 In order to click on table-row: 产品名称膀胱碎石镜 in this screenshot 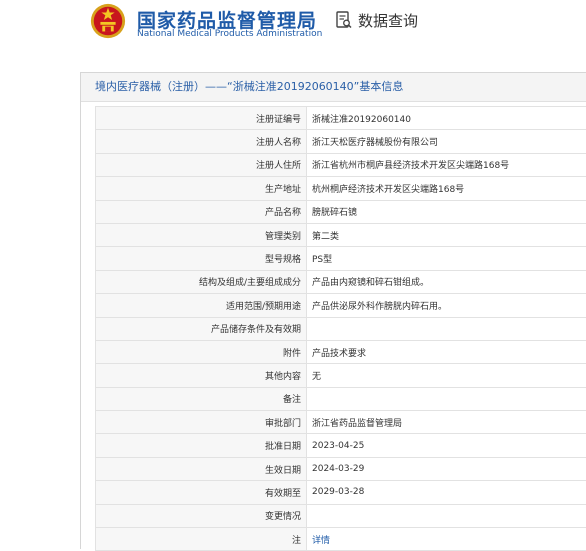, I will do `click(341, 211)`.